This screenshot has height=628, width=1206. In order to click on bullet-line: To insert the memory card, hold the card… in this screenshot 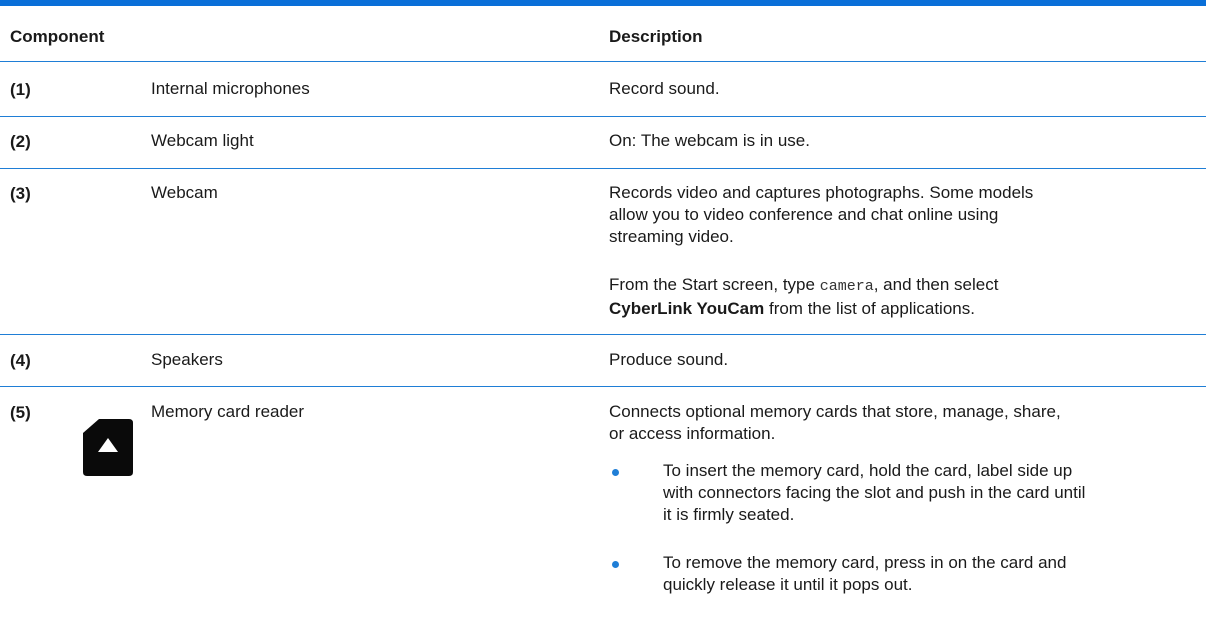, I will do `click(868, 470)`.